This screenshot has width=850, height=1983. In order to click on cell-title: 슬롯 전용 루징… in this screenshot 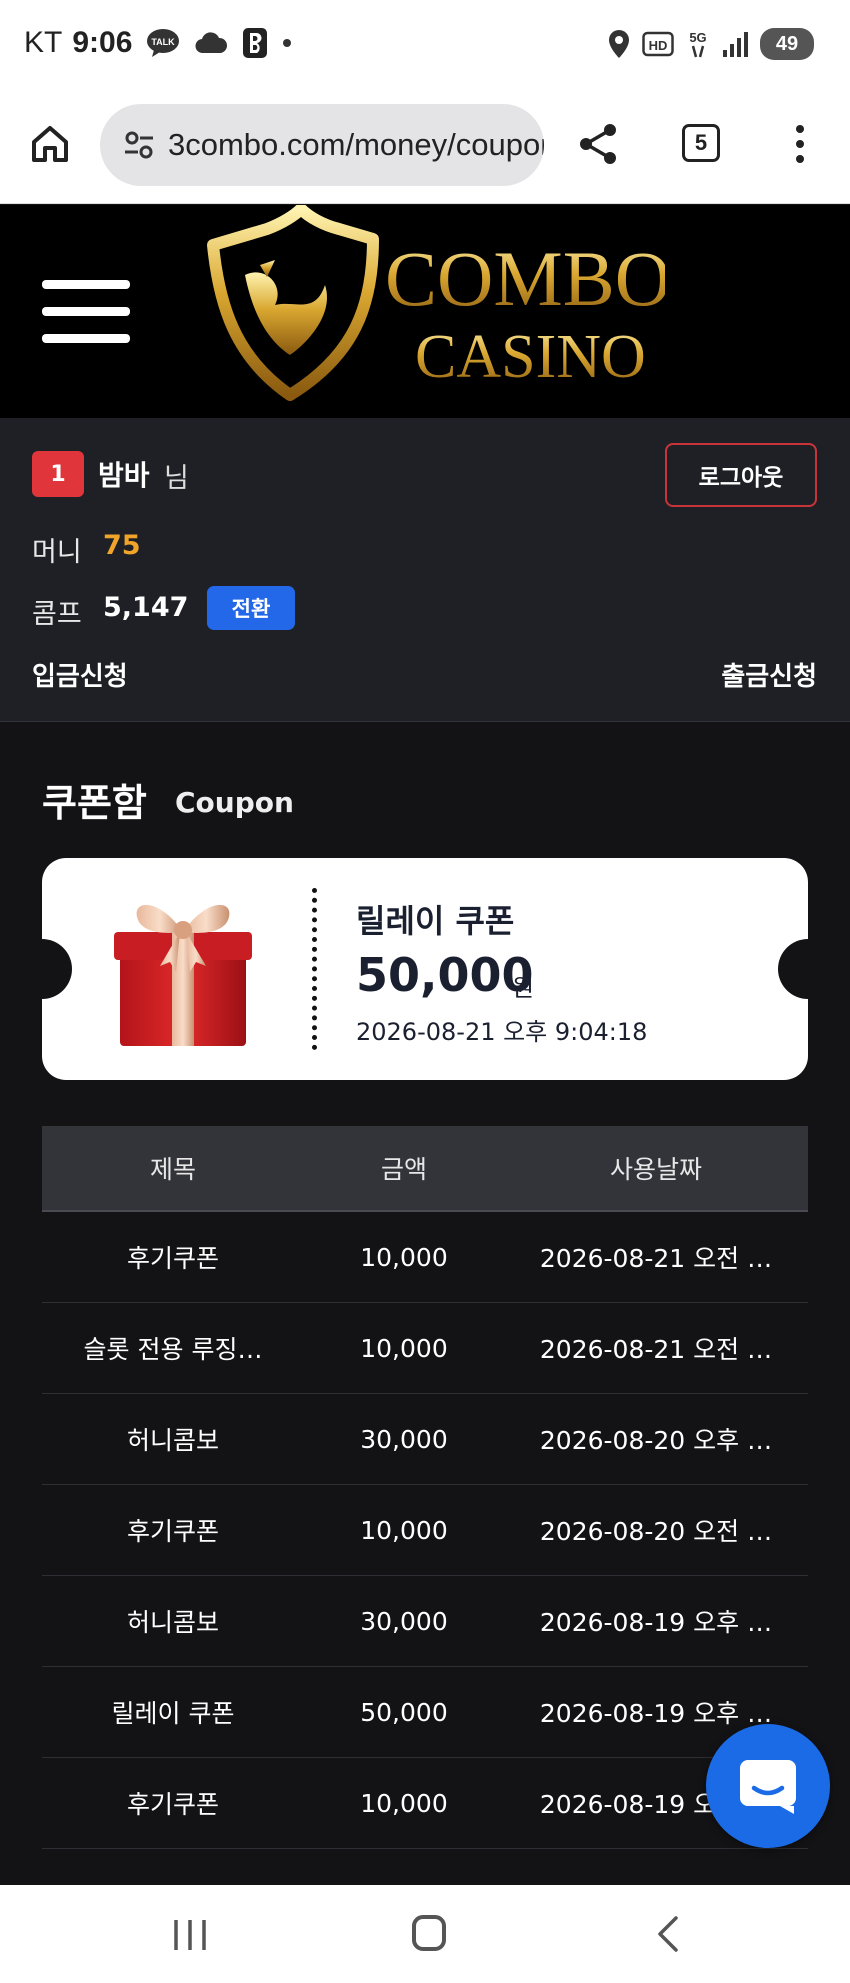, I will do `click(173, 1349)`.